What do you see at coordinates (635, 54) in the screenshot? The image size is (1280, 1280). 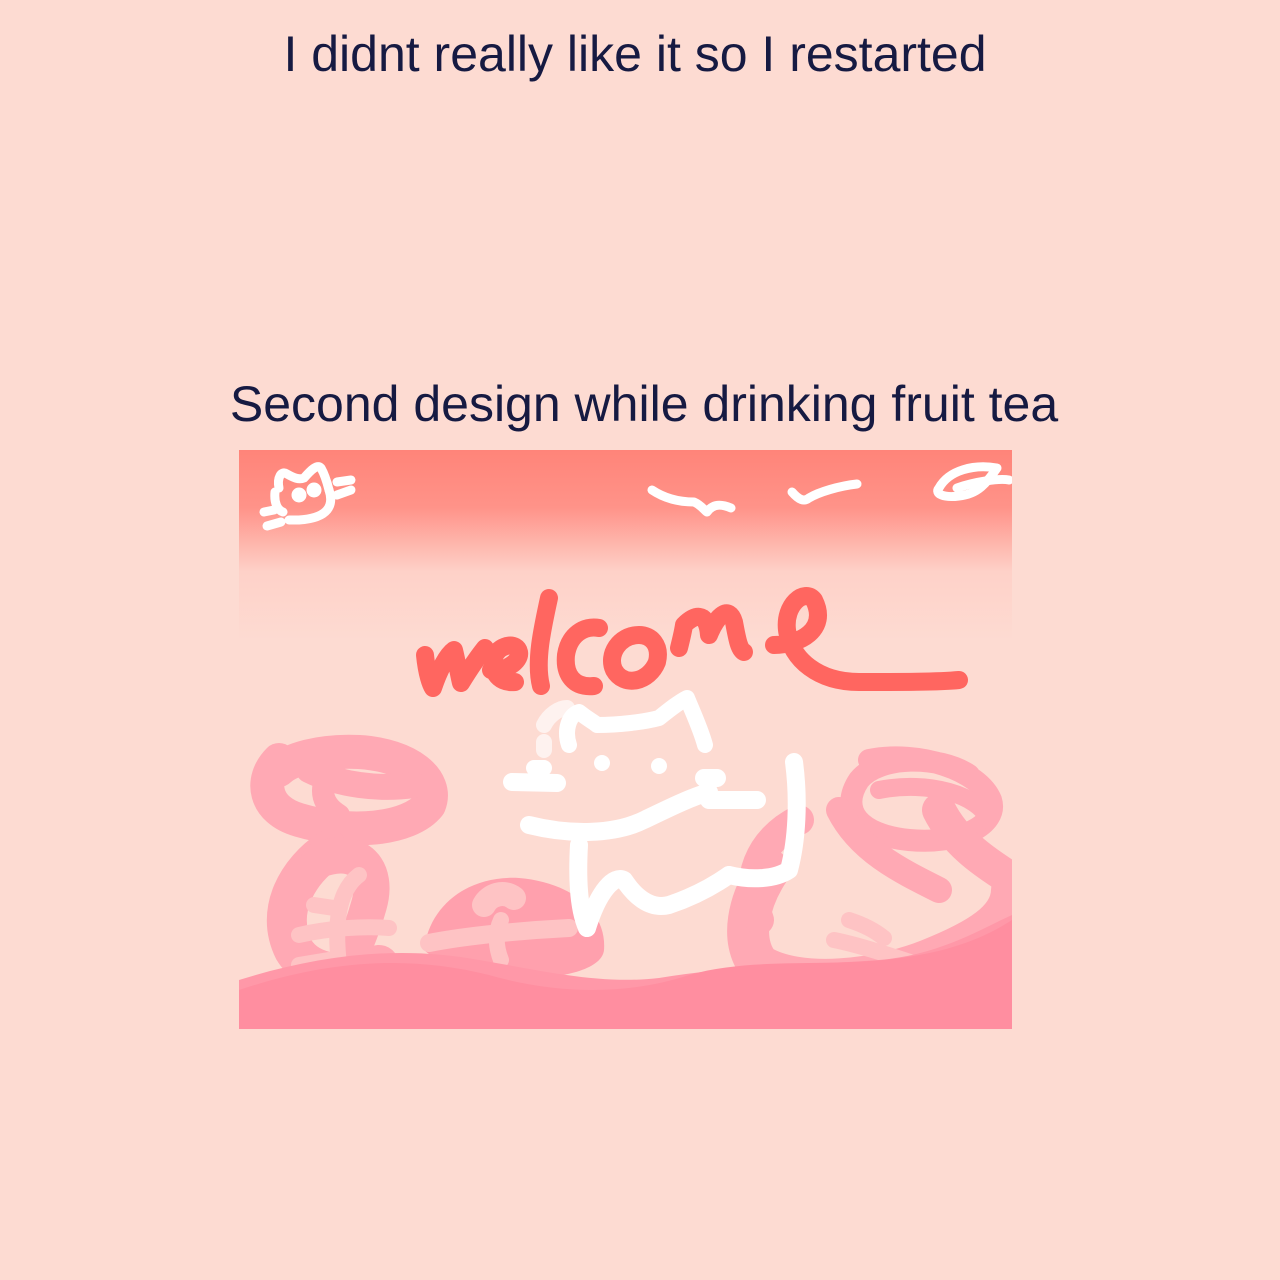 I see `caption-restarted: I didnt really like it so I restarted` at bounding box center [635, 54].